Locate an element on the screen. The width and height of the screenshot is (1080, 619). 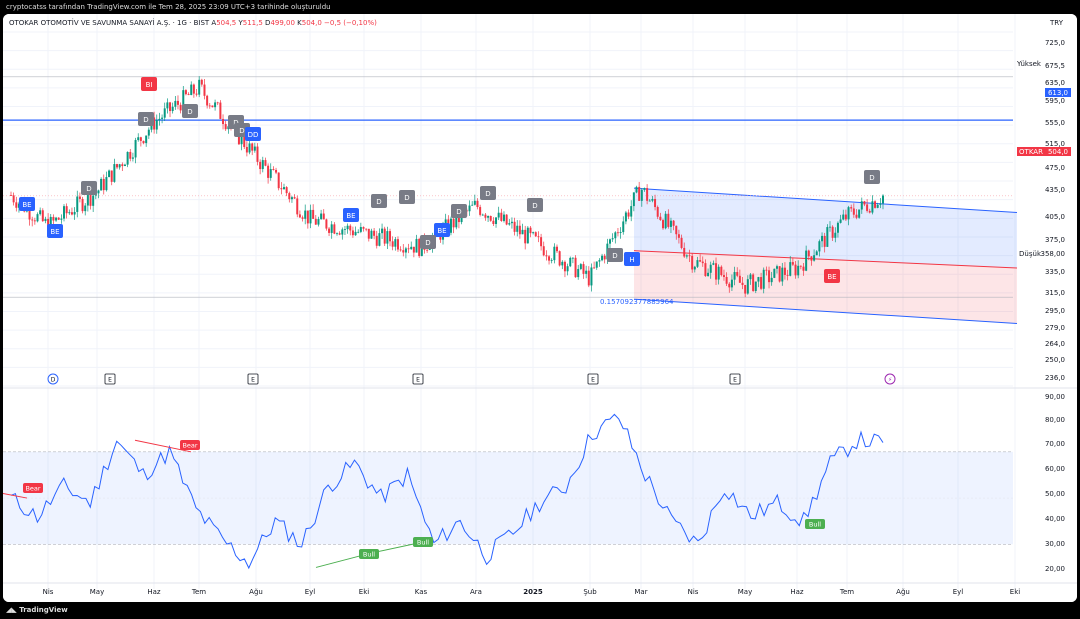
rsi-tick: 30,00 is located at coordinates (1055, 544).